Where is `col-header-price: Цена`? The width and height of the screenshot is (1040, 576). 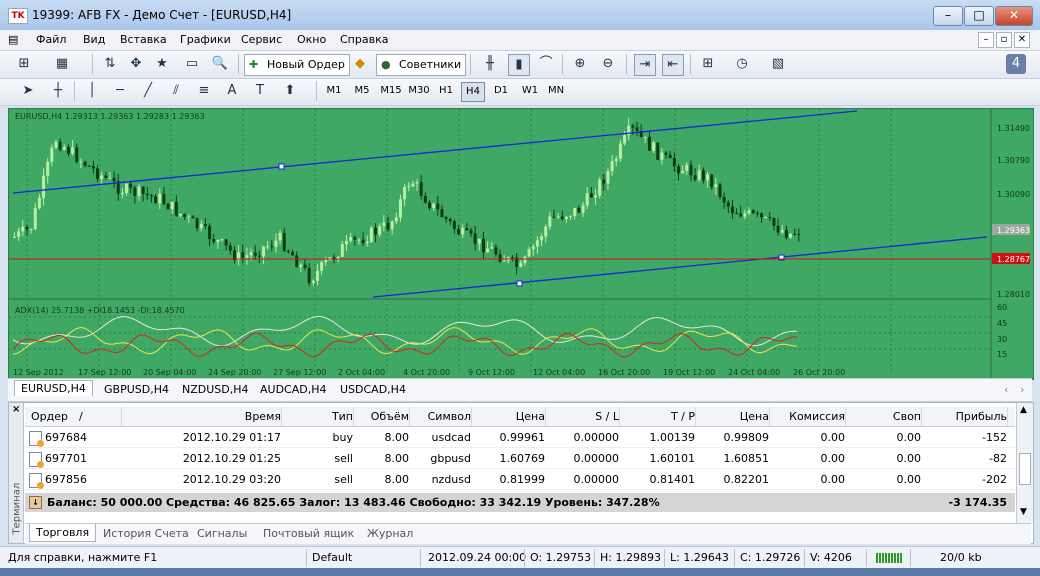 col-header-price: Цена is located at coordinates (508, 416).